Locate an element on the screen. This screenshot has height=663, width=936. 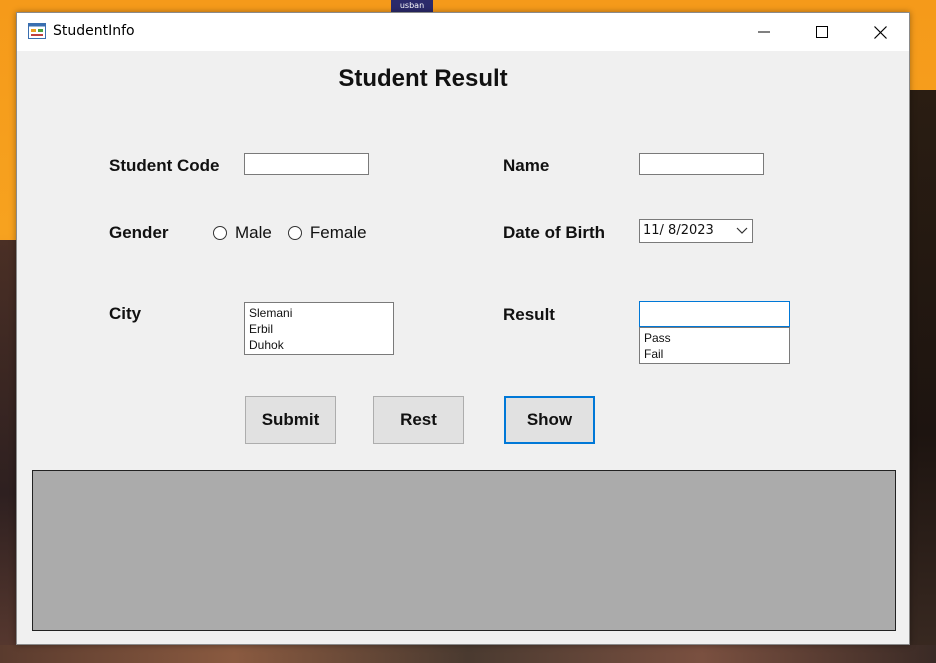
desktop-background-left is located at coordinates (8, 451).